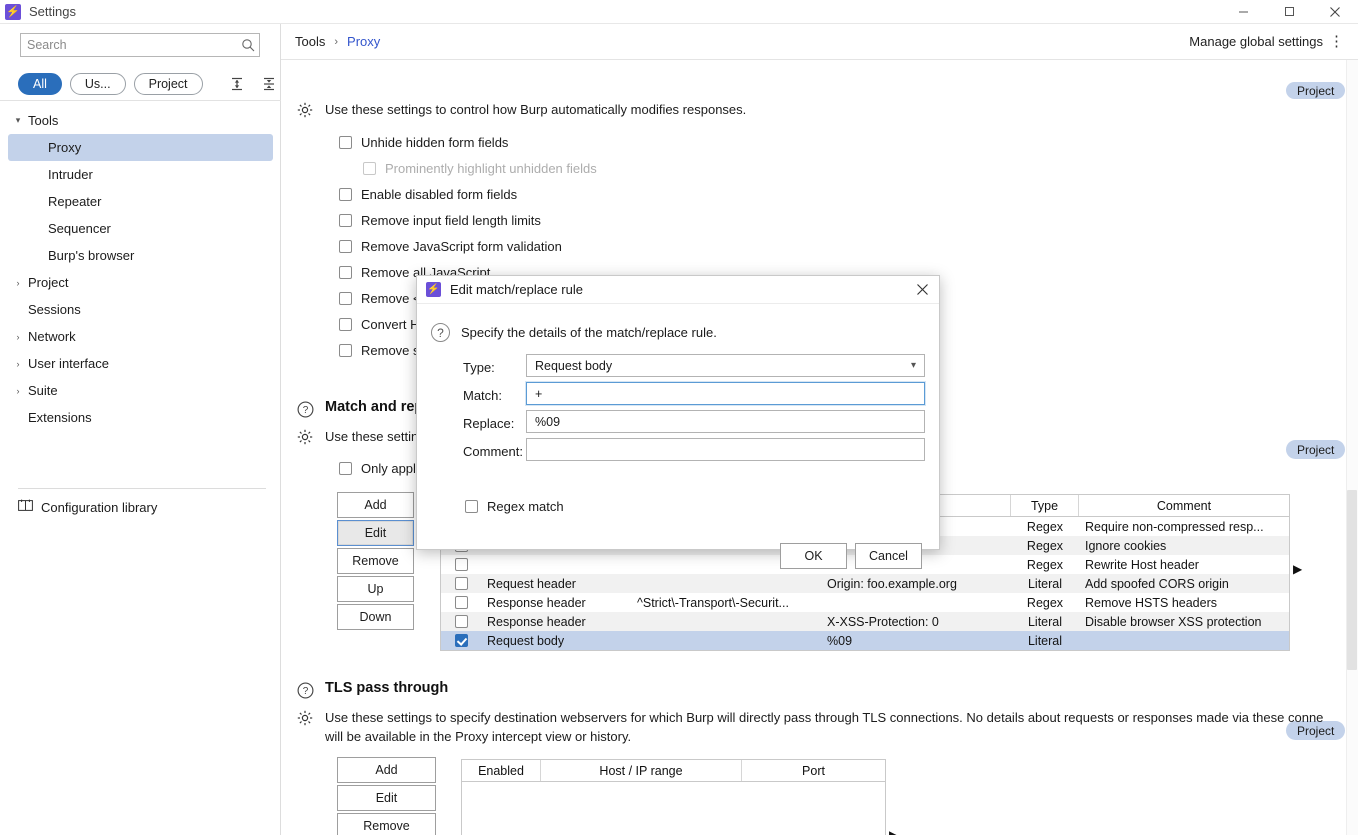 This screenshot has height=835, width=1358. What do you see at coordinates (440, 220) in the screenshot?
I see `option-remove-input-field-length-limits: Remove input field length limits` at bounding box center [440, 220].